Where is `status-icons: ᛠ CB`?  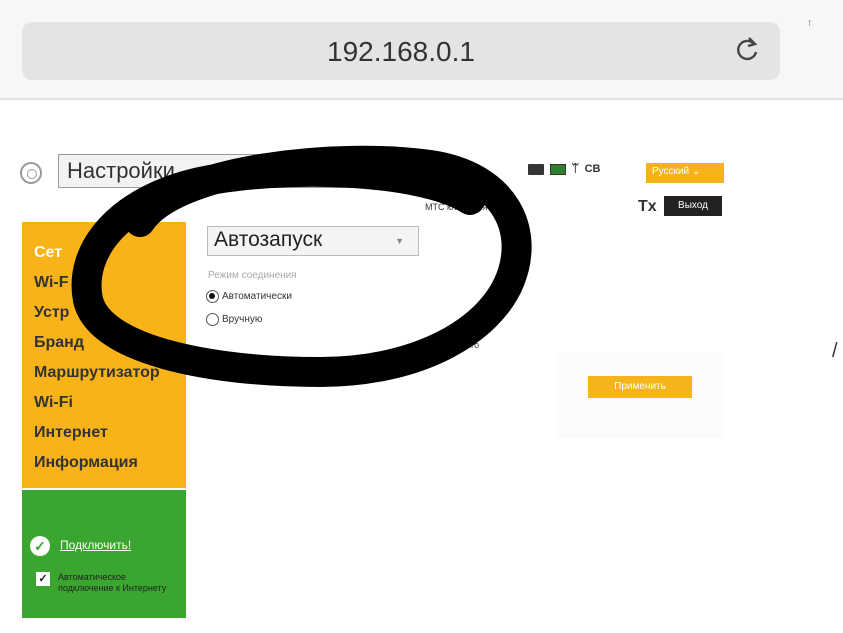
status-icons: ᛠ CB is located at coordinates (564, 169).